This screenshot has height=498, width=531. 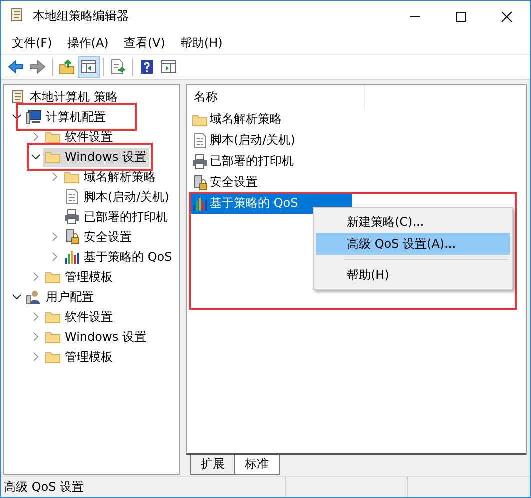 What do you see at coordinates (32, 43) in the screenshot?
I see `menu-item: 文件(F)` at bounding box center [32, 43].